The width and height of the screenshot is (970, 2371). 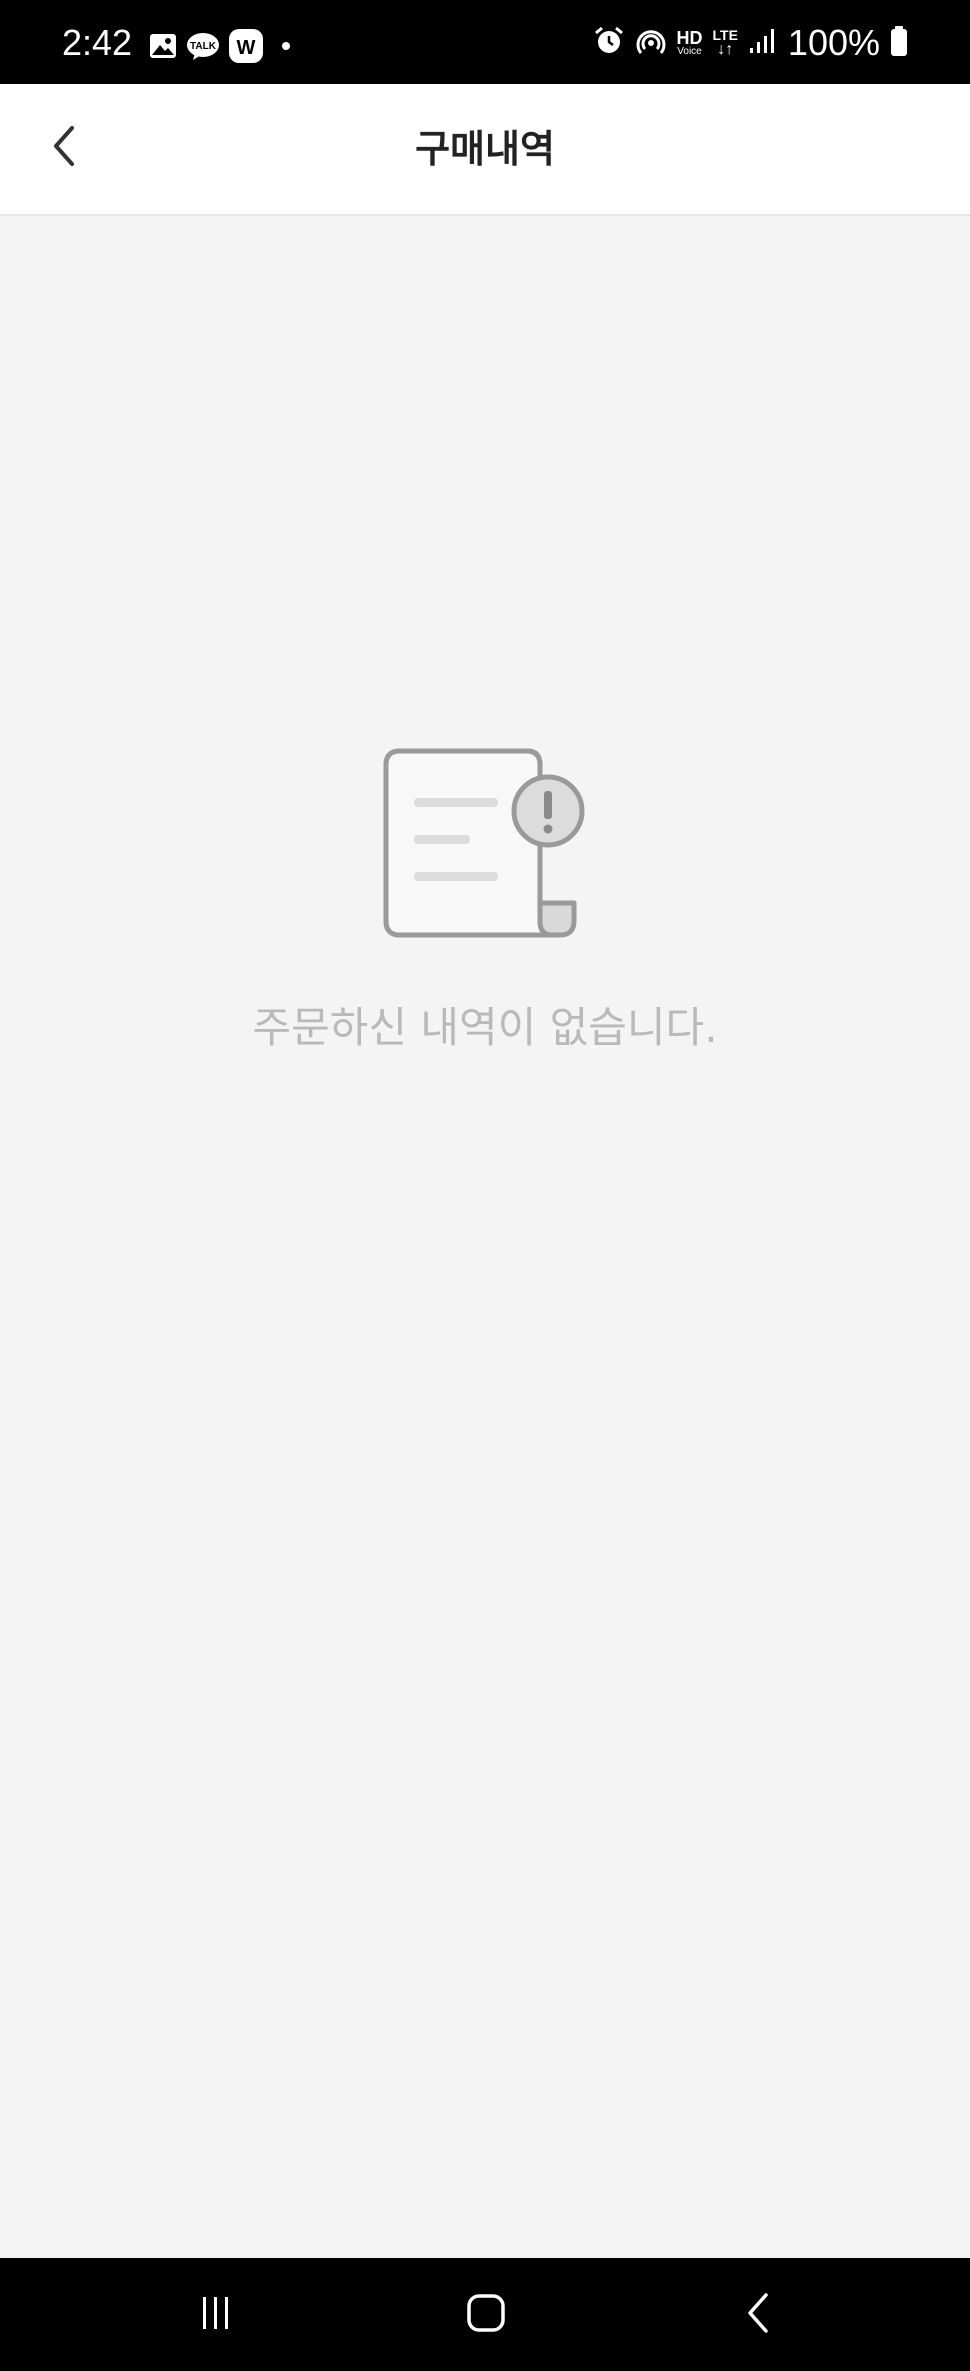 I want to click on recent-apps-button, so click(x=216, y=2315).